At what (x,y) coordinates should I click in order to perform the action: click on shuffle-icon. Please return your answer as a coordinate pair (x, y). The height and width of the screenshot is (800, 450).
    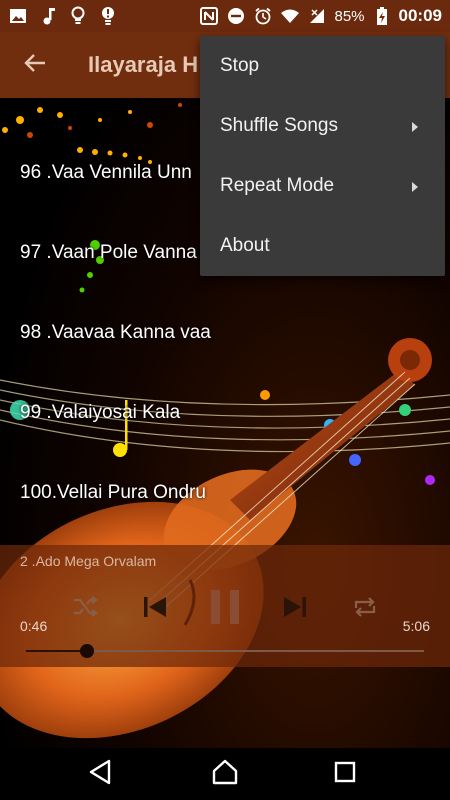
    Looking at the image, I should click on (85, 609).